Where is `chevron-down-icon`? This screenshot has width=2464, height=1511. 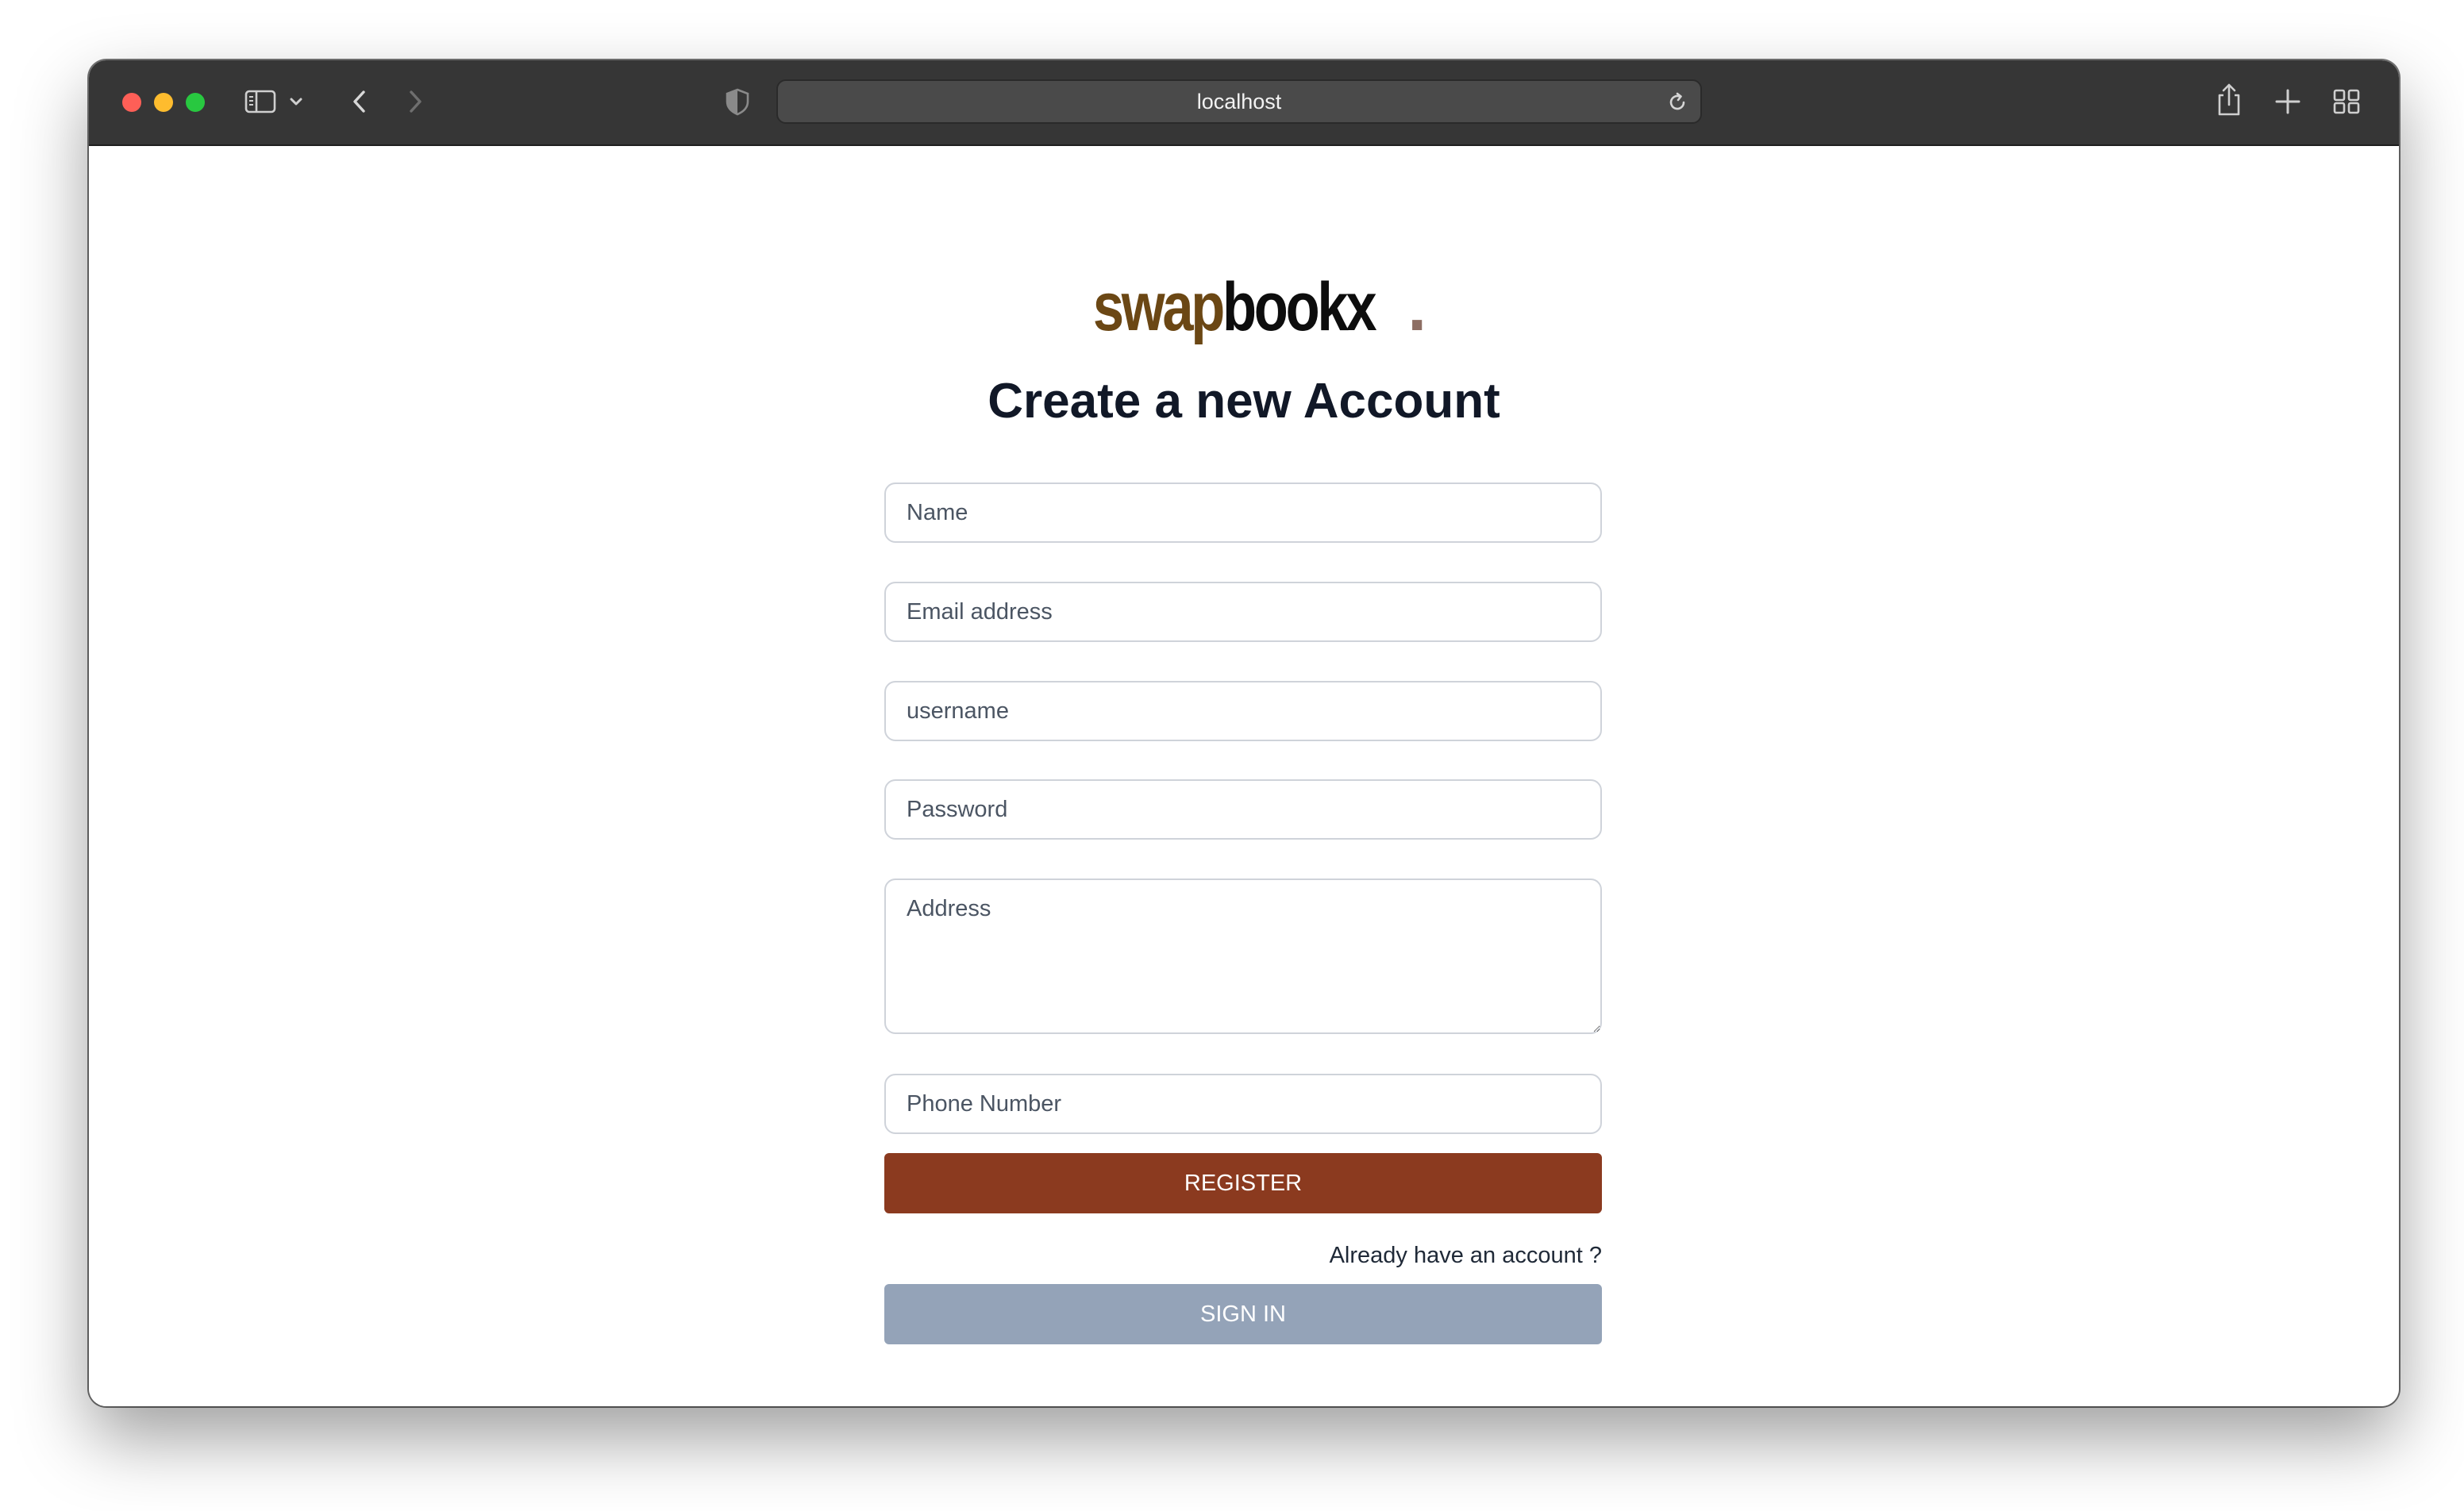
chevron-down-icon is located at coordinates (296, 101).